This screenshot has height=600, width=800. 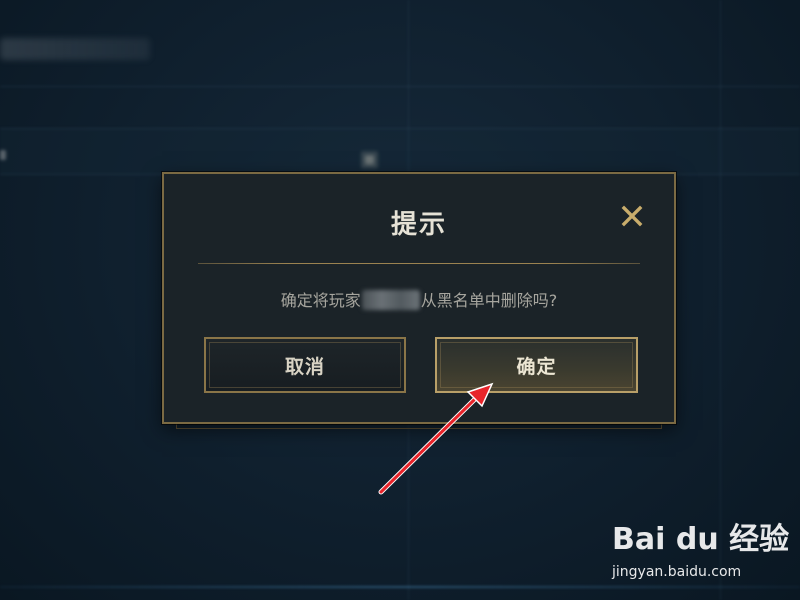 What do you see at coordinates (677, 572) in the screenshot?
I see `watermark-url: jingyan.baidu.com` at bounding box center [677, 572].